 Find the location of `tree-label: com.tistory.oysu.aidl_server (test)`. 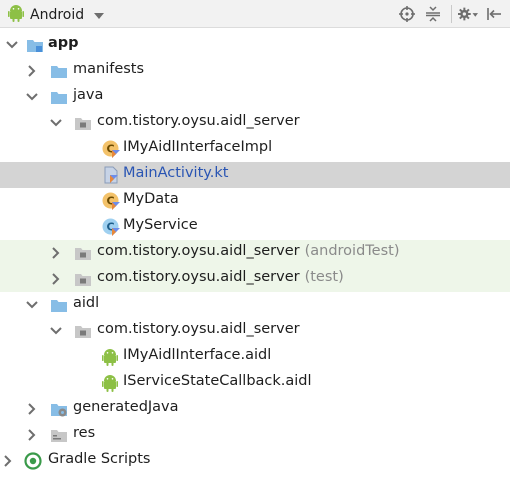

tree-label: com.tistory.oysu.aidl_server (test) is located at coordinates (220, 277).